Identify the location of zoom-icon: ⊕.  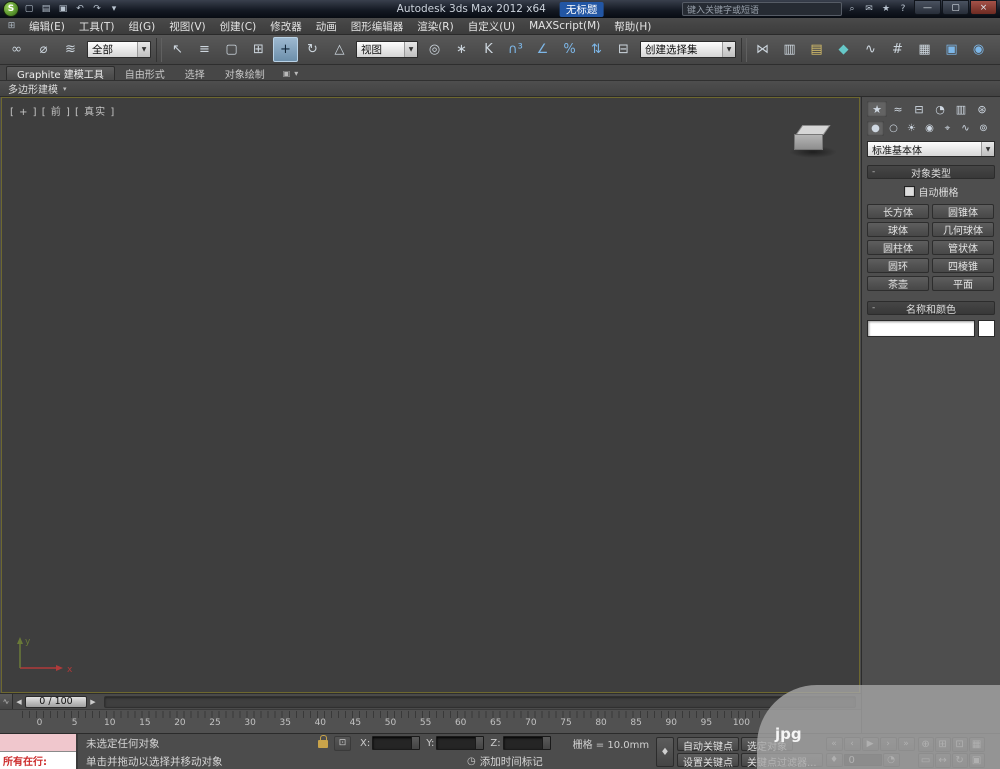
(925, 744).